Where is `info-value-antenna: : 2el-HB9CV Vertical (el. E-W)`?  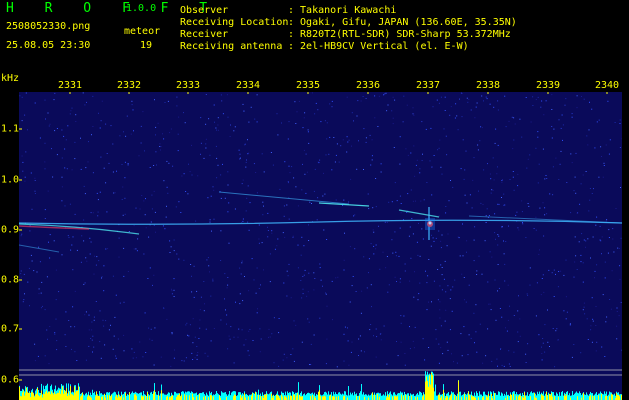 info-value-antenna: : 2el-HB9CV Vertical (el. E-W) is located at coordinates (378, 46).